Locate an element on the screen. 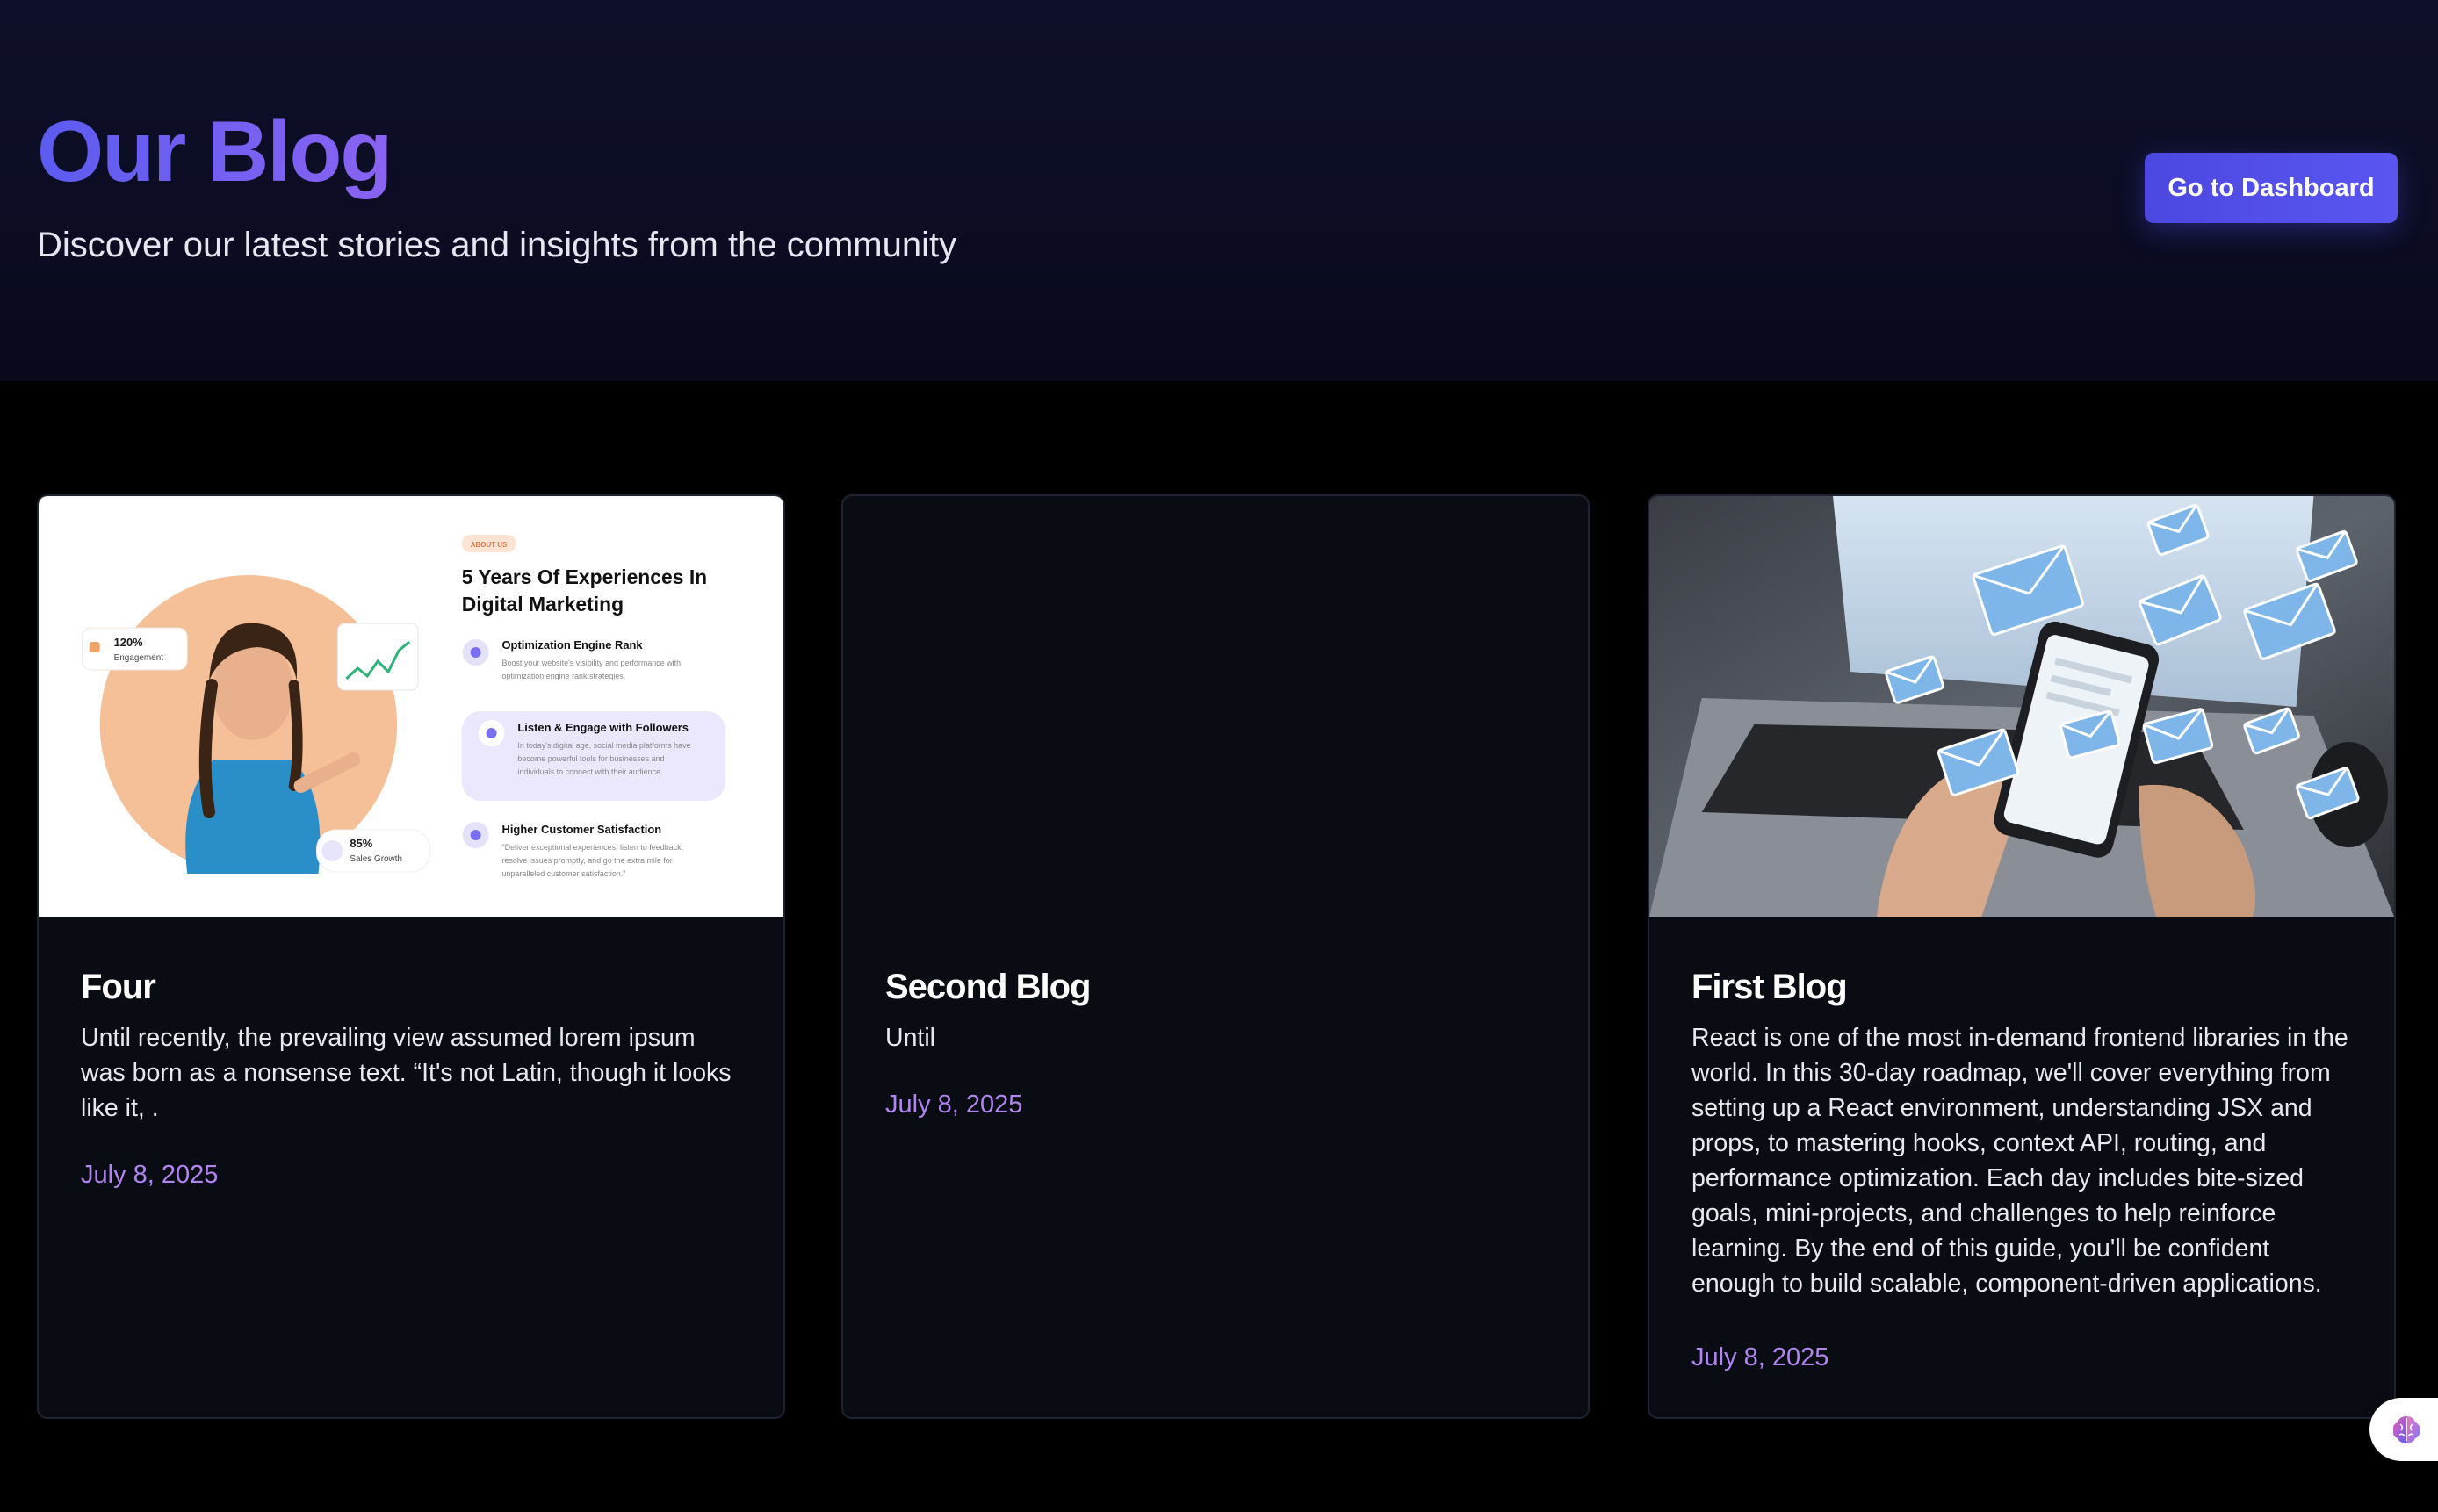 This screenshot has height=1512, width=2438. brain-icon is located at coordinates (2406, 1430).